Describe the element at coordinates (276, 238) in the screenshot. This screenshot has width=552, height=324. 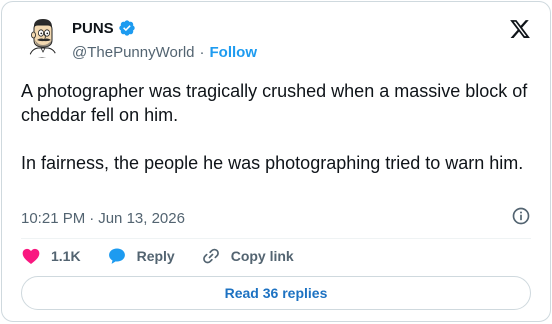
I see `divider` at that location.